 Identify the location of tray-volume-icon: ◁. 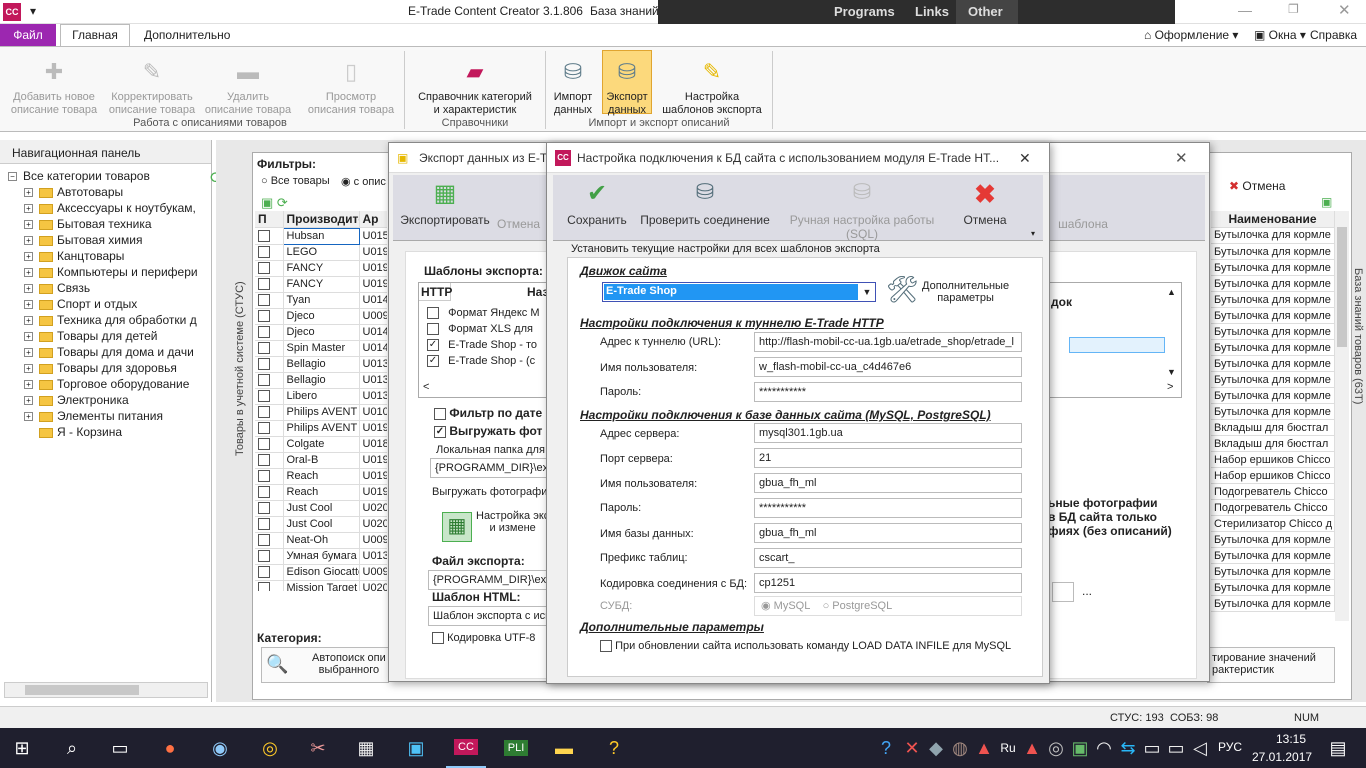
(1200, 748).